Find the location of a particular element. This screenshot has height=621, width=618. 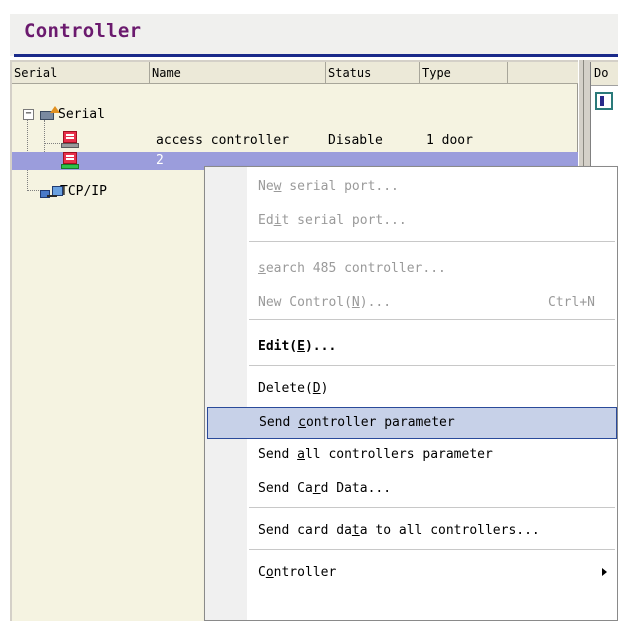

menu-item-label: Delete(D) is located at coordinates (293, 388).